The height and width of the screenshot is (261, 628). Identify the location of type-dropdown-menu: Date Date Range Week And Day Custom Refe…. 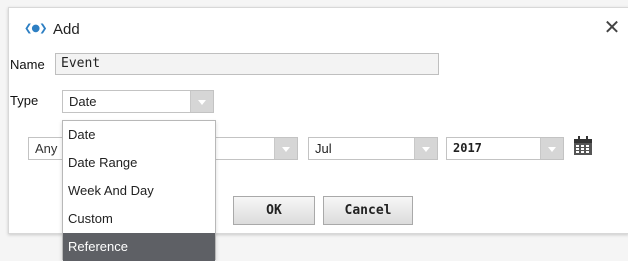
(139, 190).